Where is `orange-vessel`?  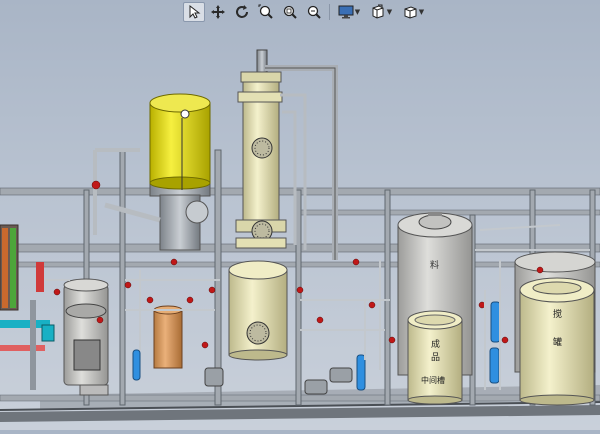
orange-vessel is located at coordinates (168, 337).